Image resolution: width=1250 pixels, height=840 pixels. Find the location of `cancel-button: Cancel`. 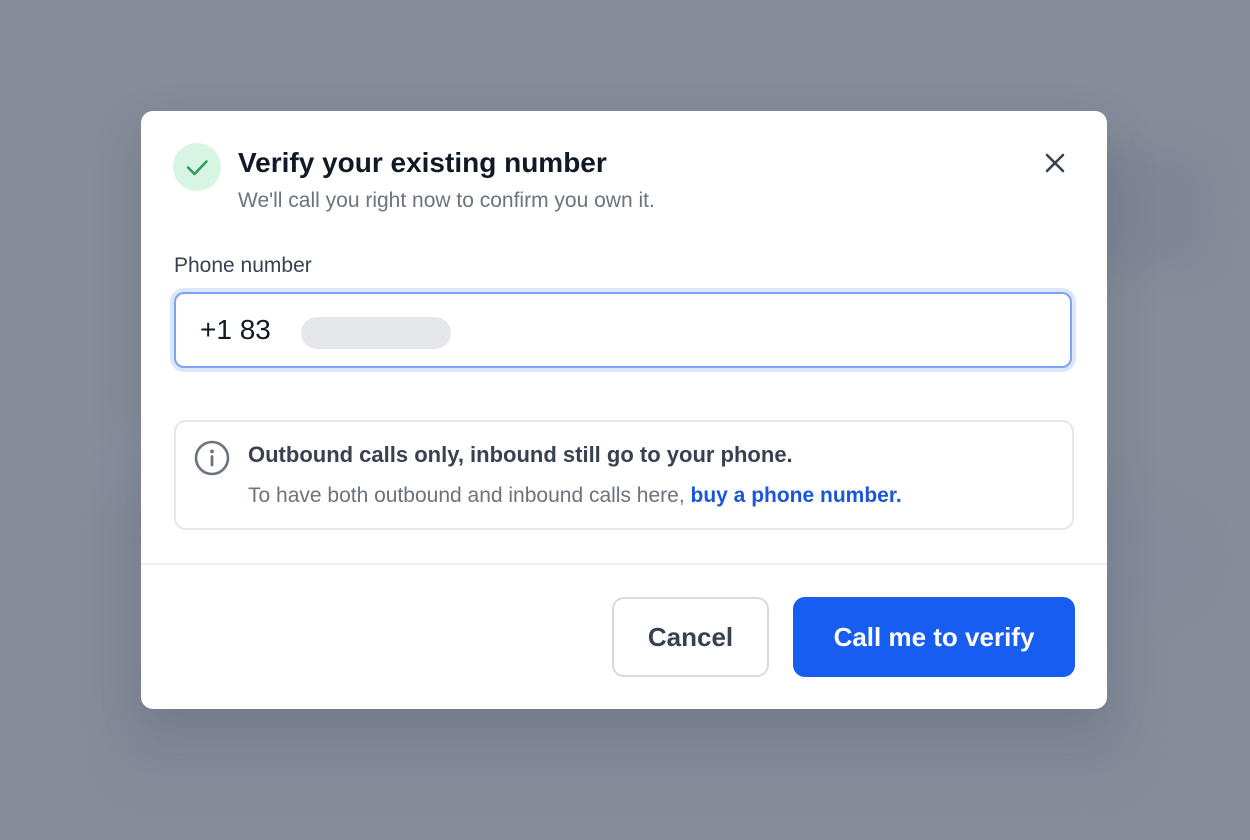

cancel-button: Cancel is located at coordinates (690, 637).